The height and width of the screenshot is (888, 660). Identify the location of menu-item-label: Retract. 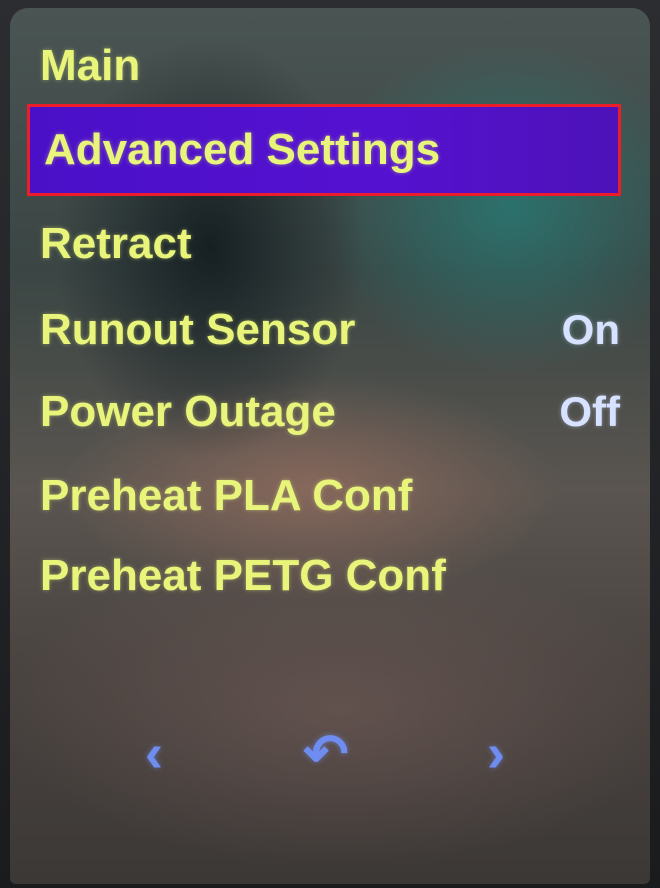
(116, 243).